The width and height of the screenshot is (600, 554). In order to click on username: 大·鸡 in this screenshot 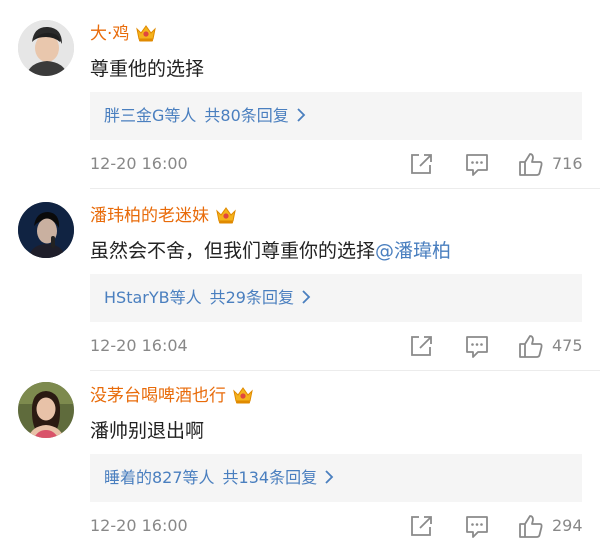, I will do `click(123, 34)`.